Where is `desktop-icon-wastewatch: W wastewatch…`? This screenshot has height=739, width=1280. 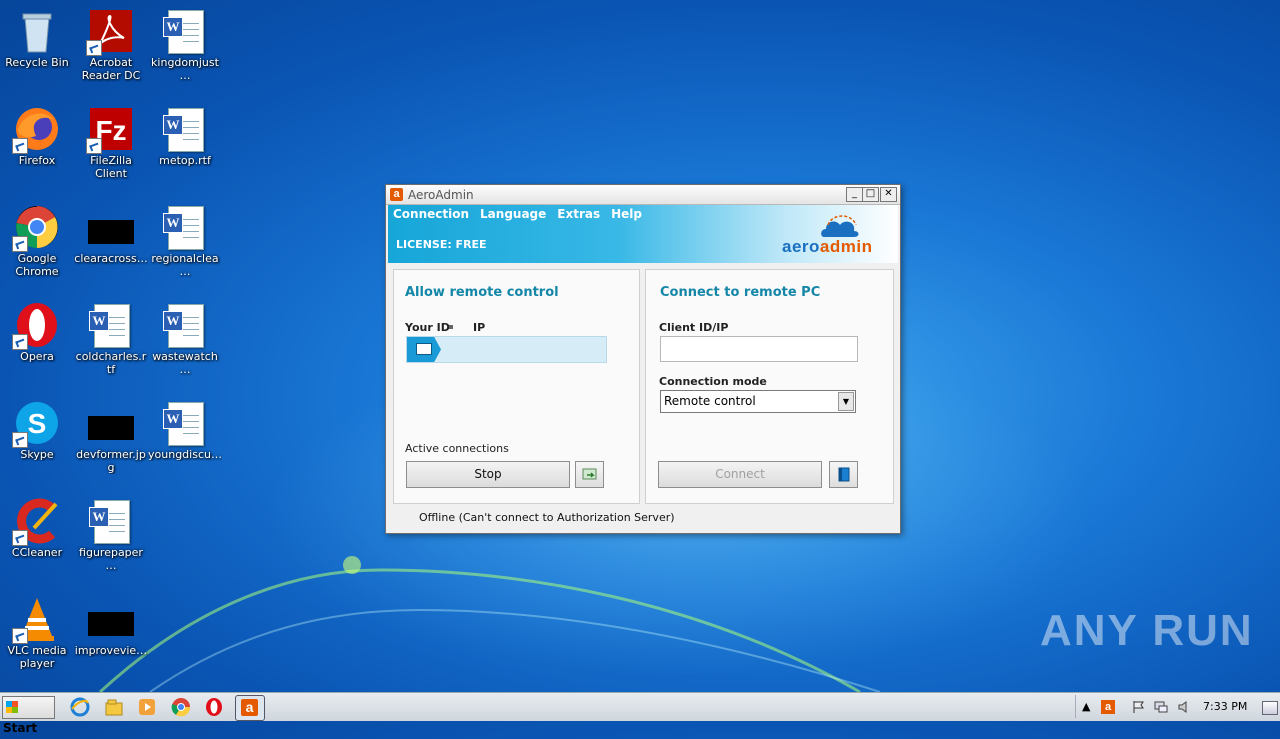
desktop-icon-wastewatch: W wastewatch… is located at coordinates (185, 343).